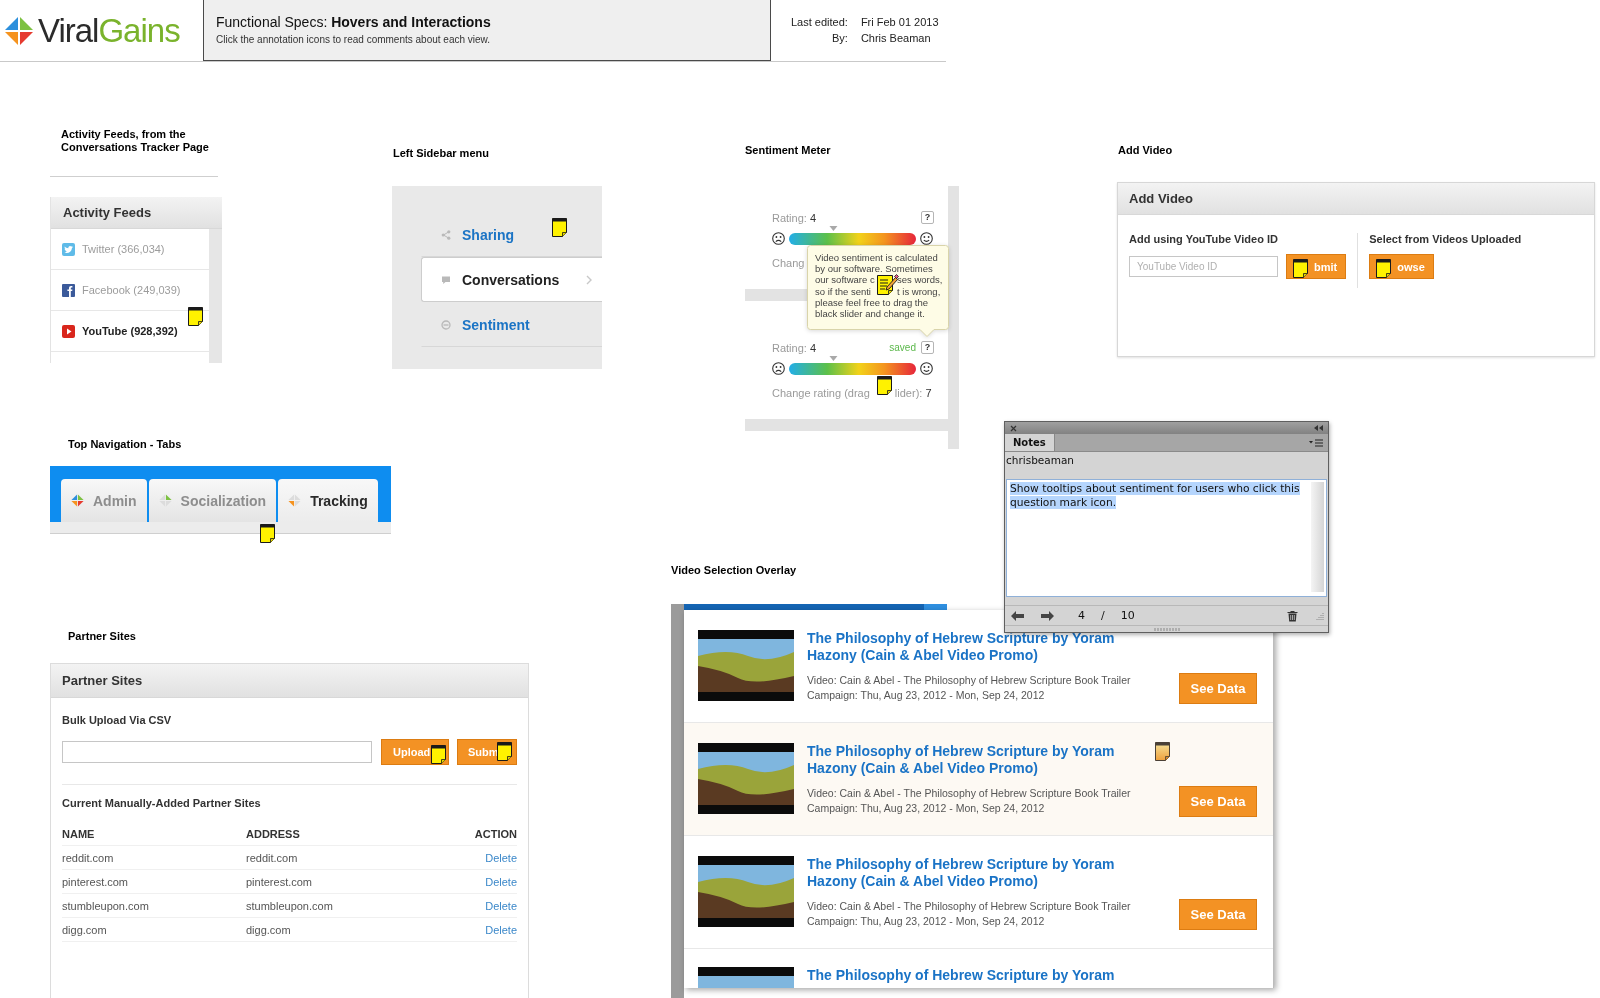 The width and height of the screenshot is (1600, 998). What do you see at coordinates (415, 752) in the screenshot?
I see `action-button: Upload` at bounding box center [415, 752].